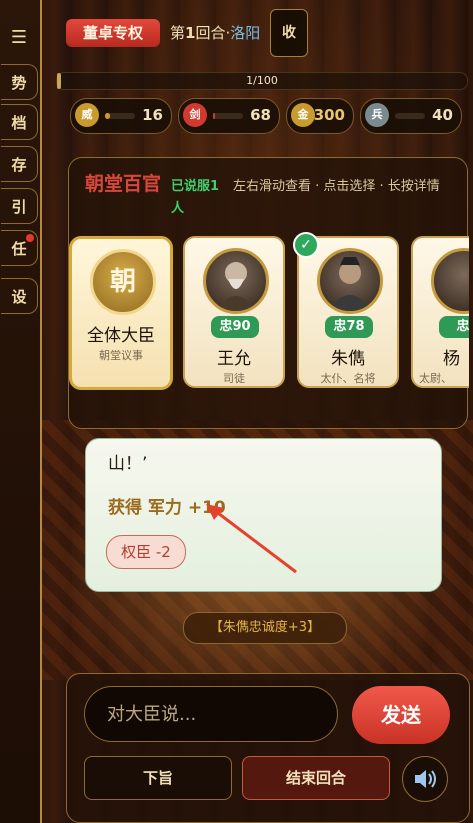 This screenshot has height=823, width=473. Describe the element at coordinates (349, 327) in the screenshot. I see `loyalty-badge: 忠78` at that location.